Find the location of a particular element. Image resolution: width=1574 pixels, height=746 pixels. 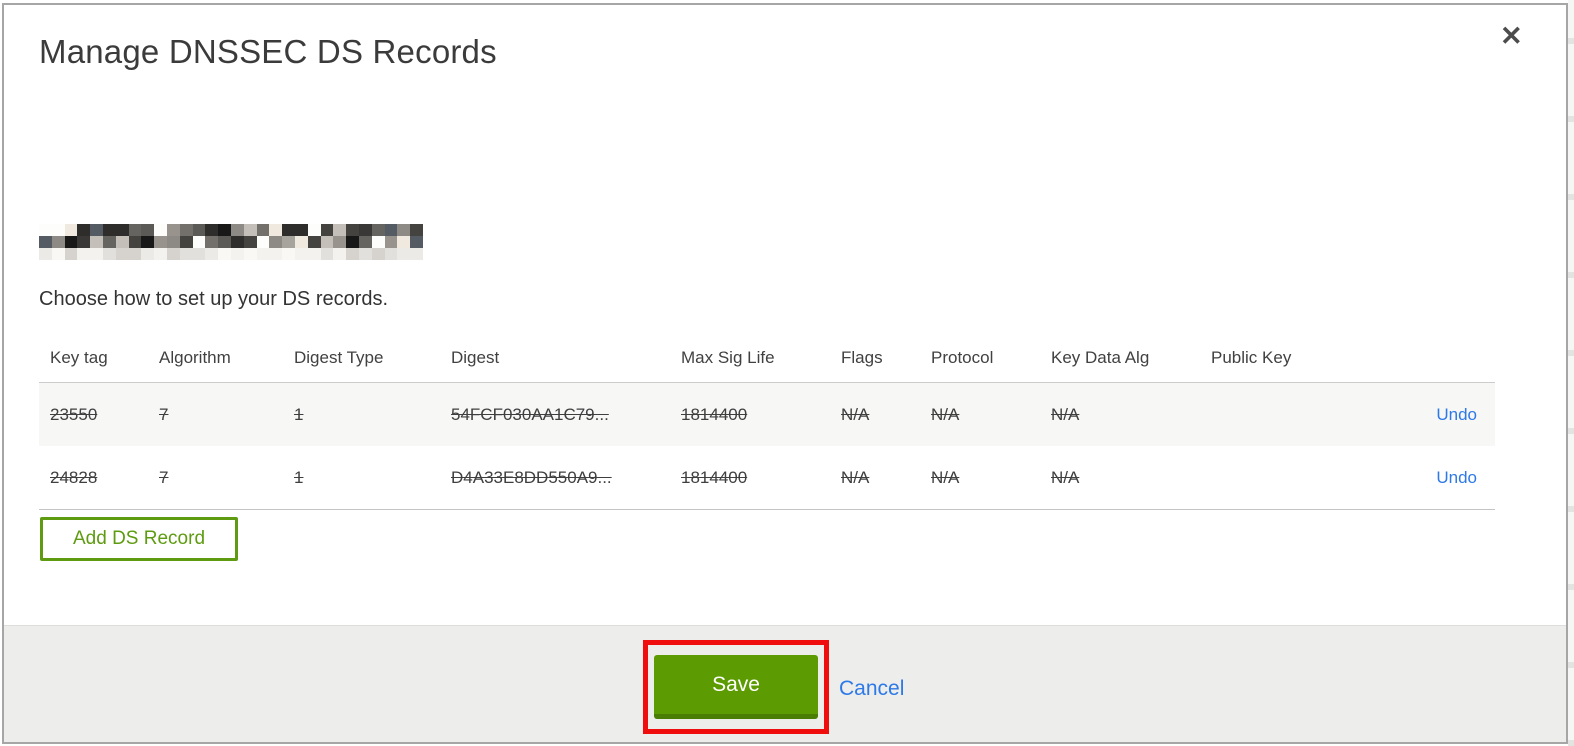

header-protocol: Protocol is located at coordinates (962, 357).